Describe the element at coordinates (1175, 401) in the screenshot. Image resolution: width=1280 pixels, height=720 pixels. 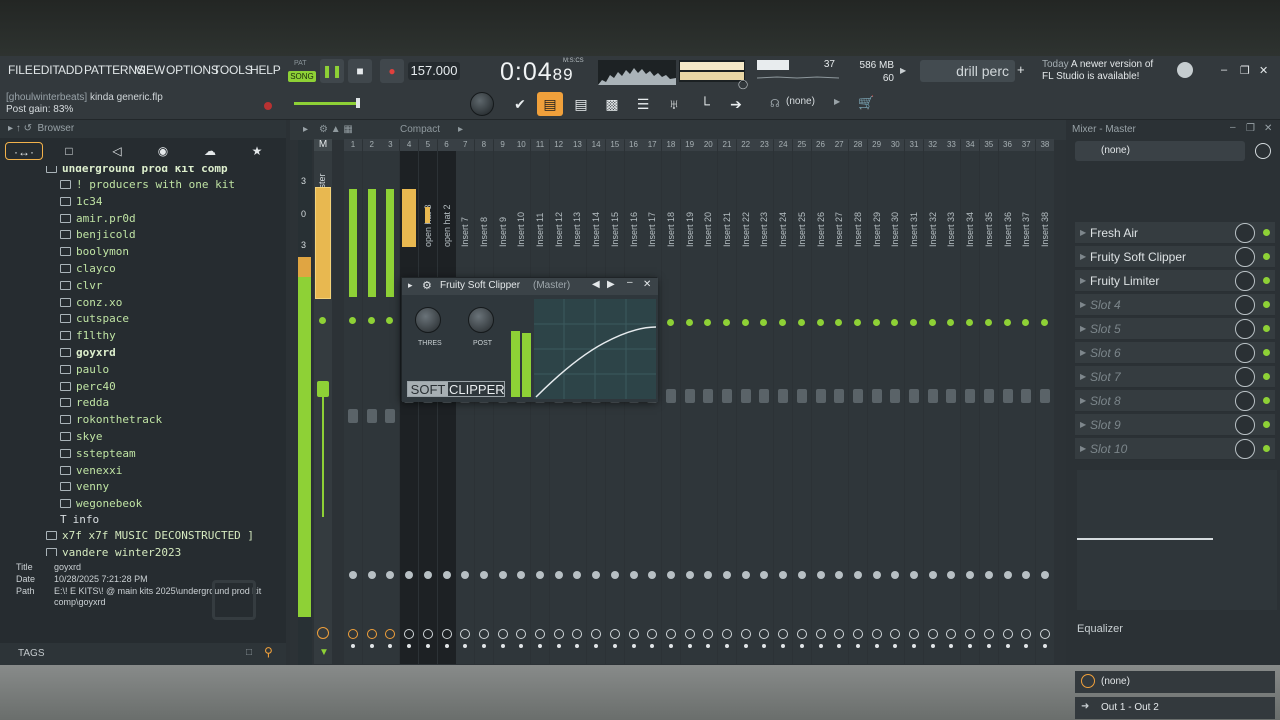
I see `effect-slot: ▶ Slot 8` at that location.